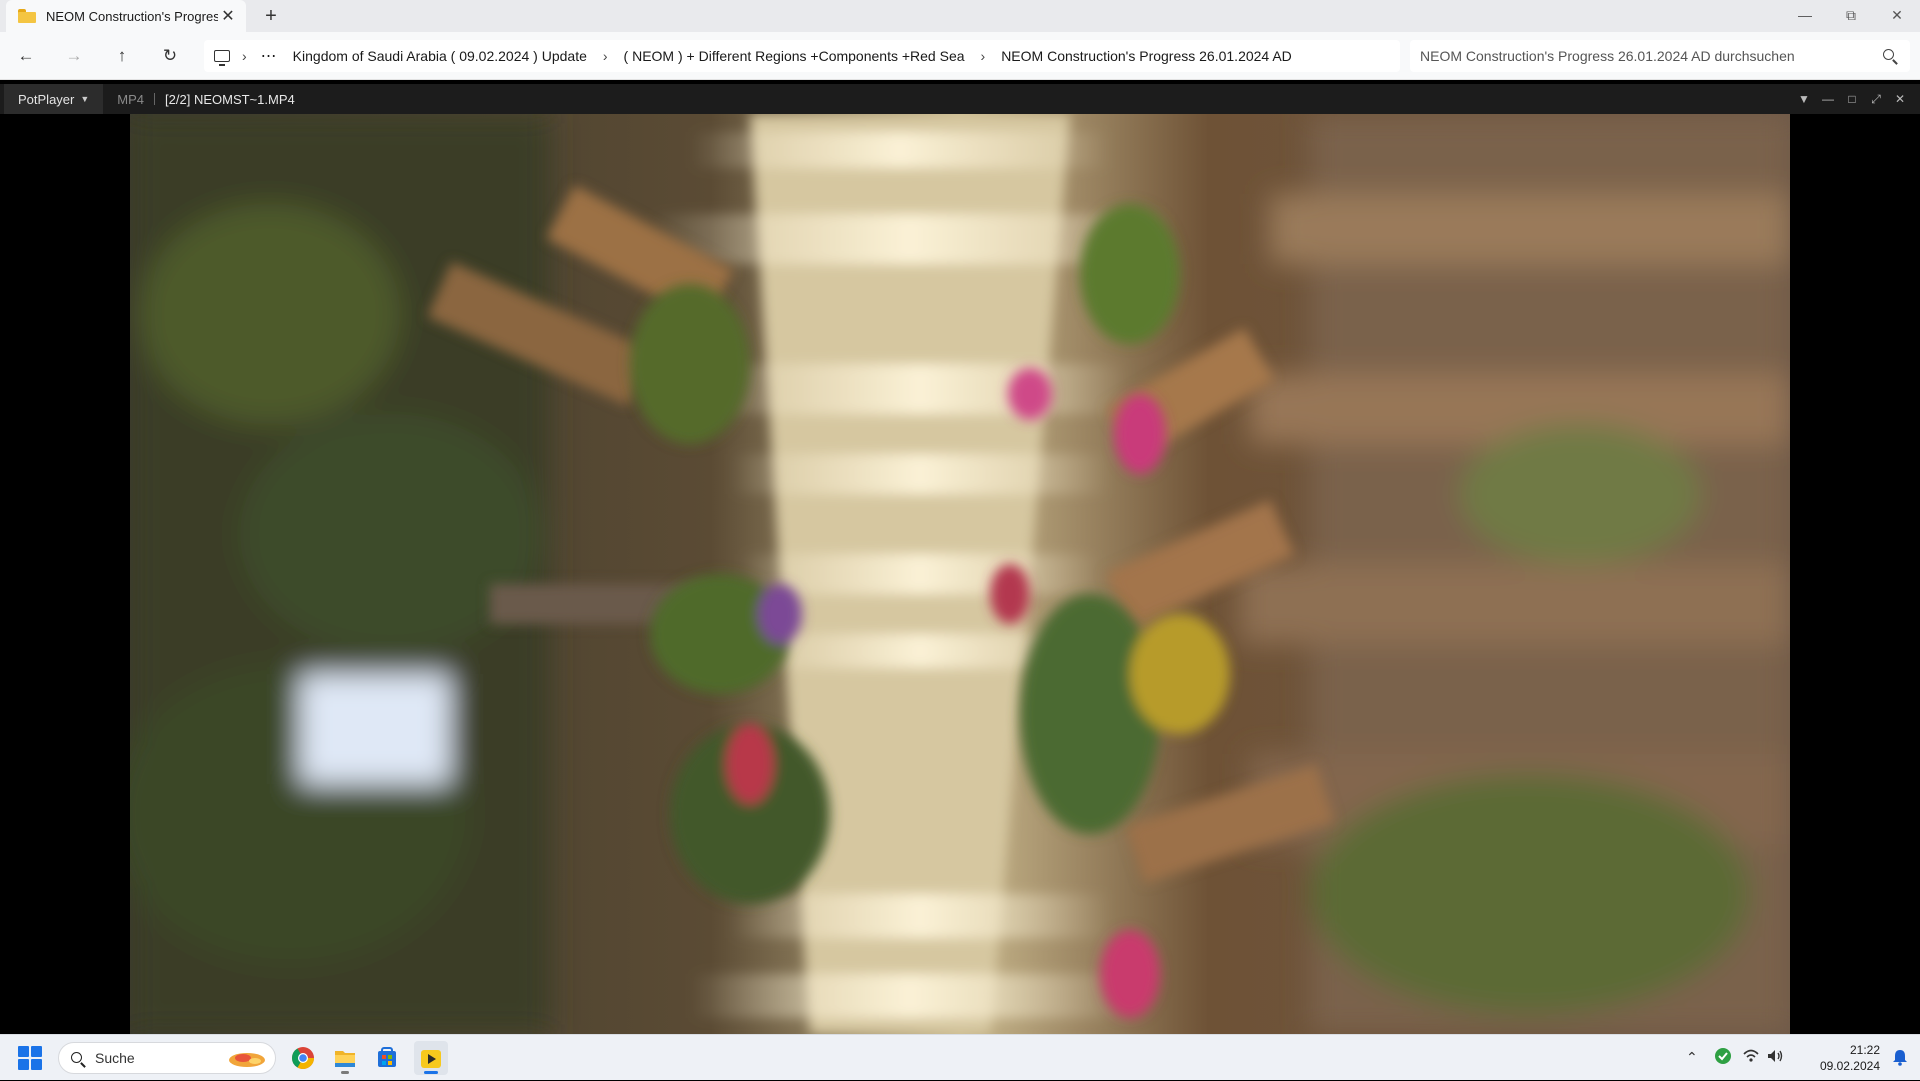 The image size is (1920, 1081). Describe the element at coordinates (1800, 1058) in the screenshot. I see `system-tray: ⌃ 21:22 09.02.2024` at that location.